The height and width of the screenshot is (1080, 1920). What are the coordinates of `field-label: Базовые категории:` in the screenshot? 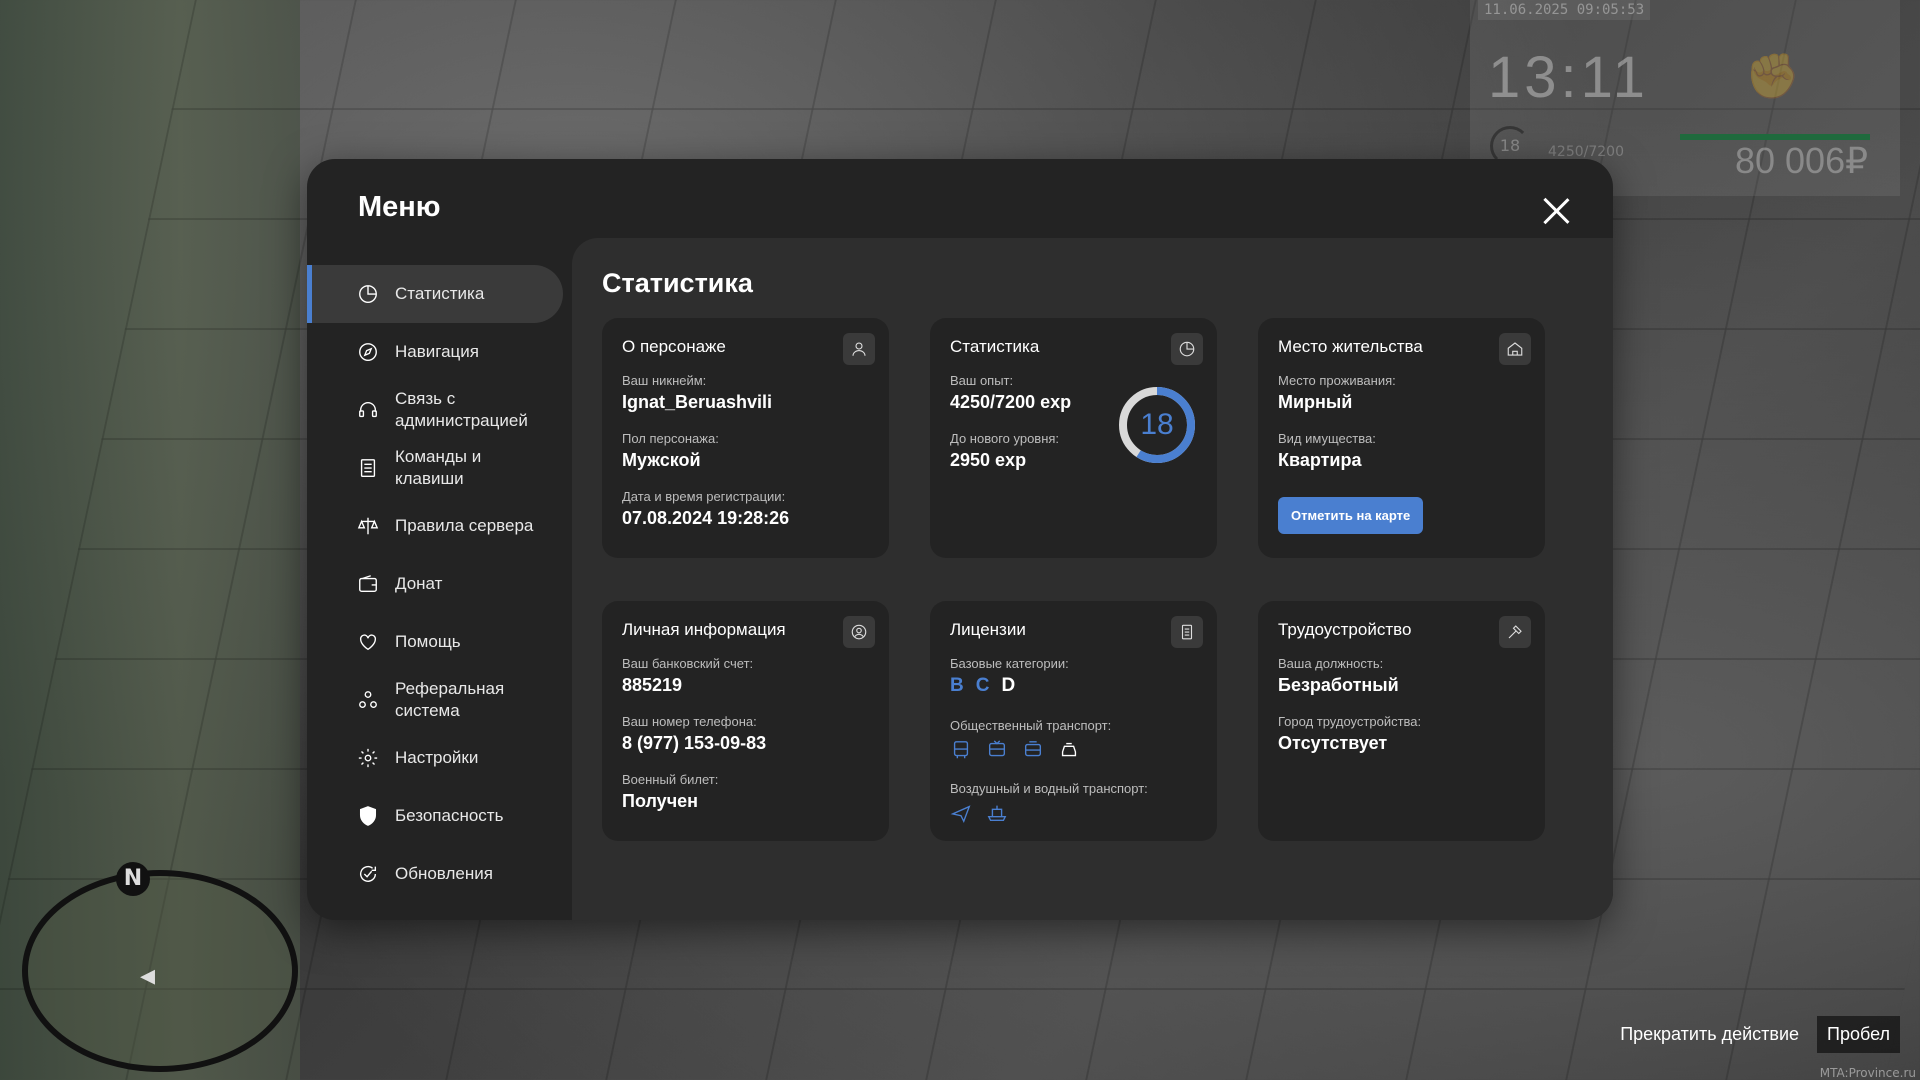 It's located at (1009, 663).